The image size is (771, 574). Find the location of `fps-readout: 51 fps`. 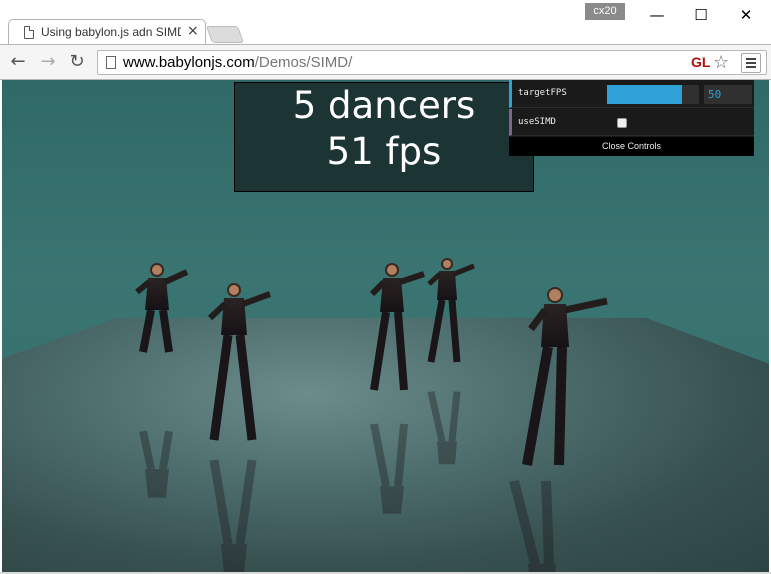

fps-readout: 51 fps is located at coordinates (384, 151).